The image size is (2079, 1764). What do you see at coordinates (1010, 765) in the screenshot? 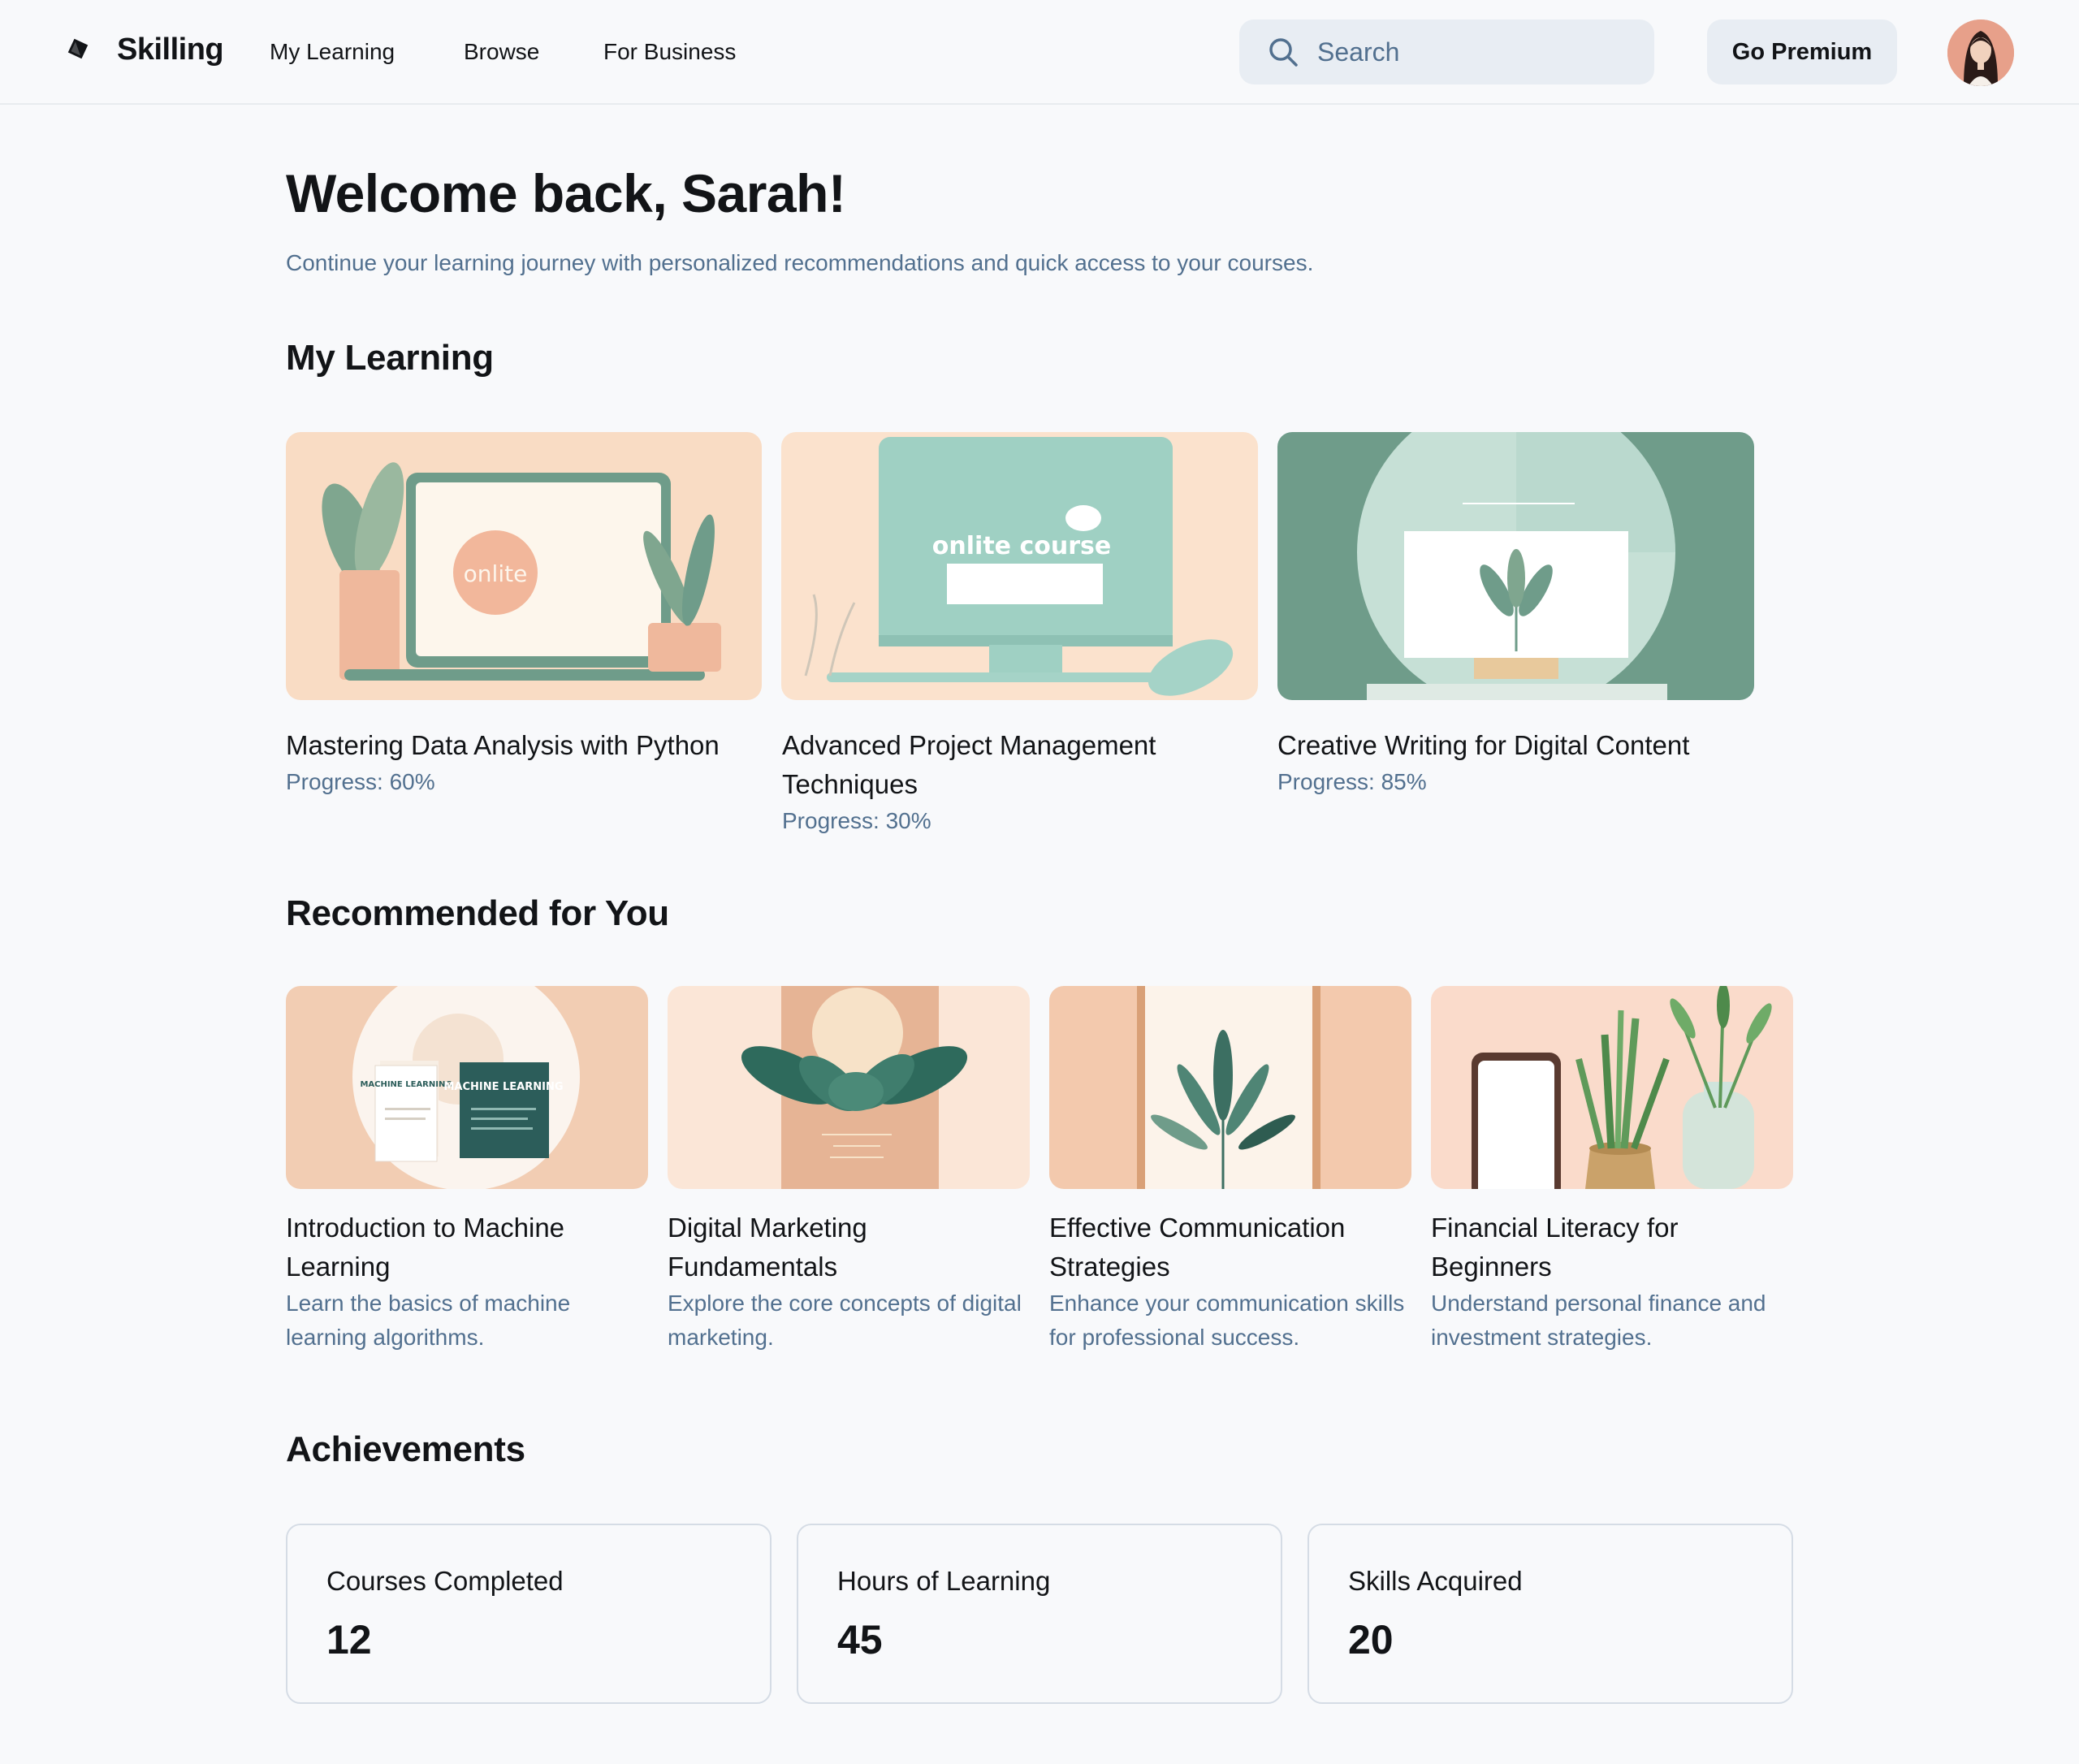
I see `course-title: Advanced Project Management Techniques` at bounding box center [1010, 765].